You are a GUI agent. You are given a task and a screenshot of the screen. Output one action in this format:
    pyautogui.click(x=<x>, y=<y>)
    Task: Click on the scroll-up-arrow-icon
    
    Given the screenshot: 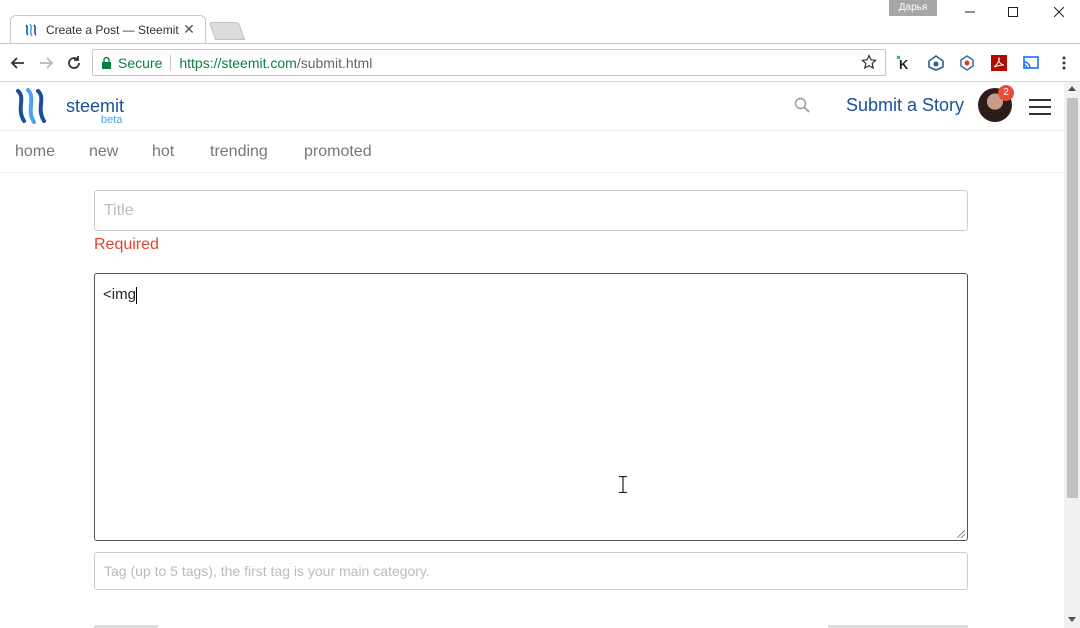 What is the action you would take?
    pyautogui.click(x=1072, y=88)
    